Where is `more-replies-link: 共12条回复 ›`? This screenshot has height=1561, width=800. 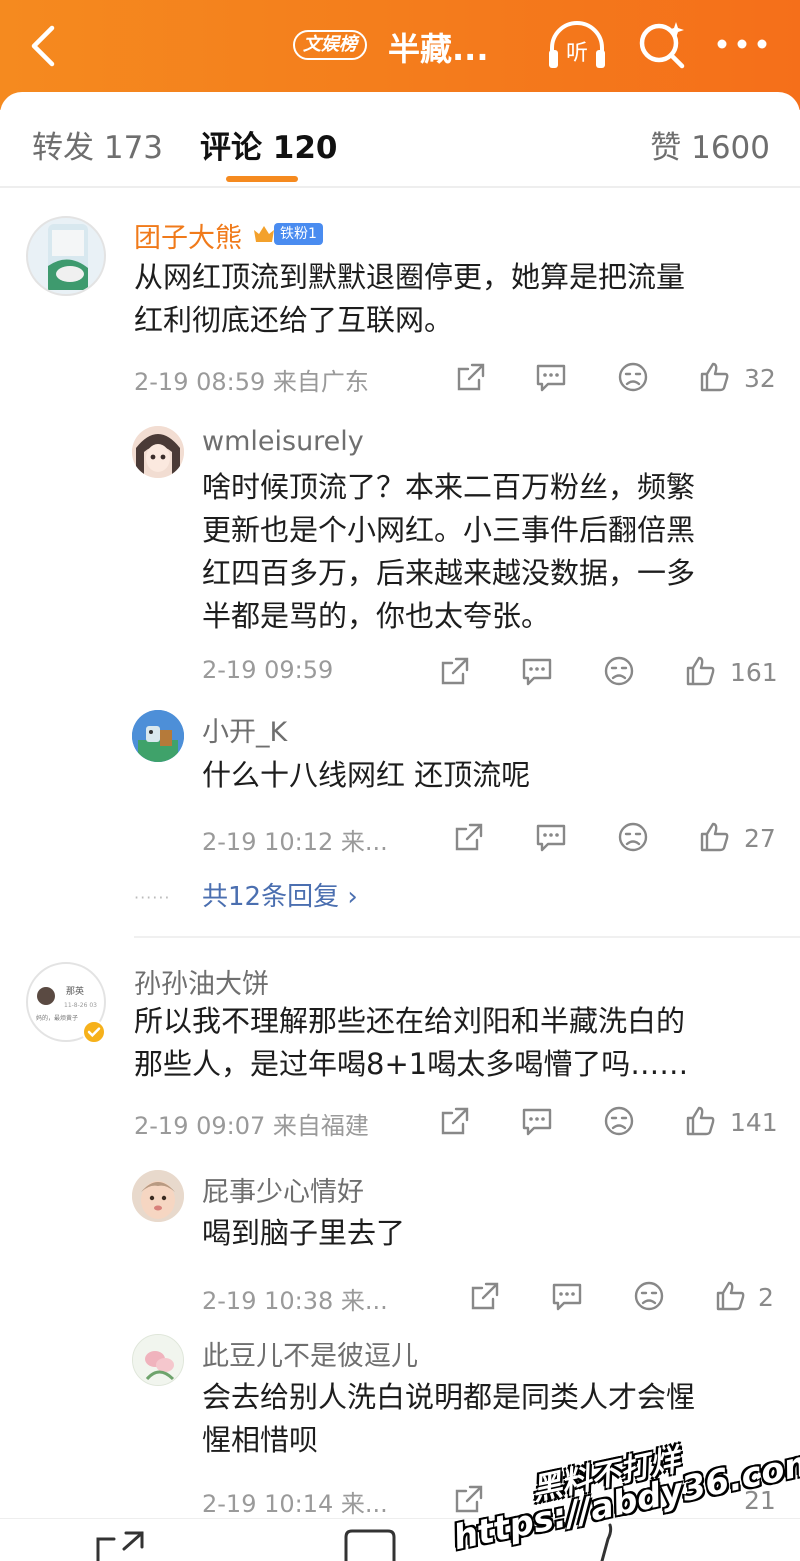 more-replies-link: 共12条回复 › is located at coordinates (280, 894).